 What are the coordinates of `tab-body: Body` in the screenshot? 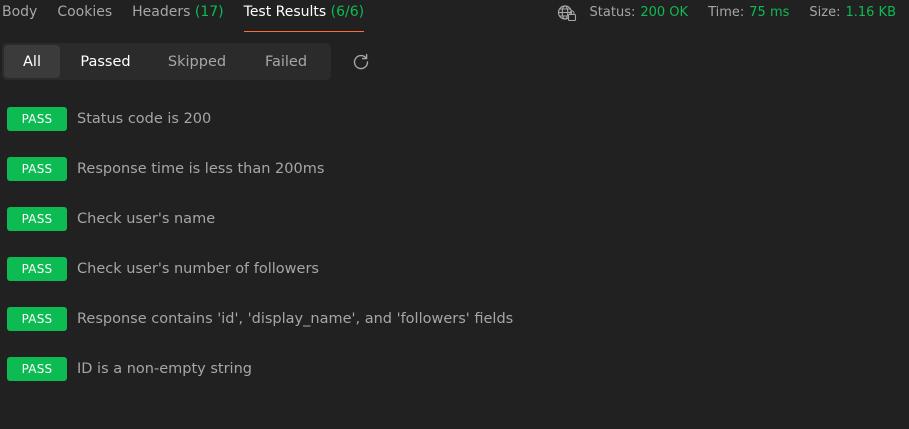 It's located at (19, 16).